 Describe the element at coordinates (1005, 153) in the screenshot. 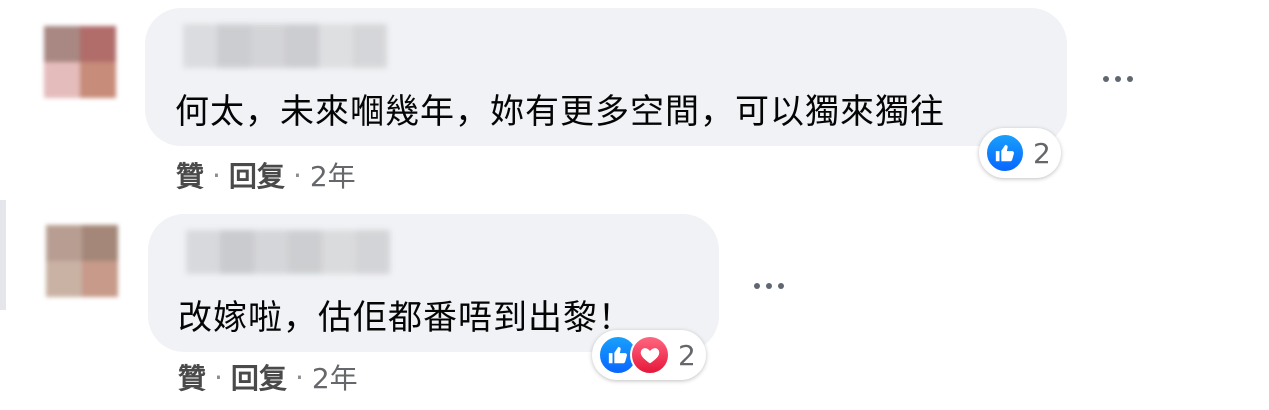

I see `like-icon` at that location.